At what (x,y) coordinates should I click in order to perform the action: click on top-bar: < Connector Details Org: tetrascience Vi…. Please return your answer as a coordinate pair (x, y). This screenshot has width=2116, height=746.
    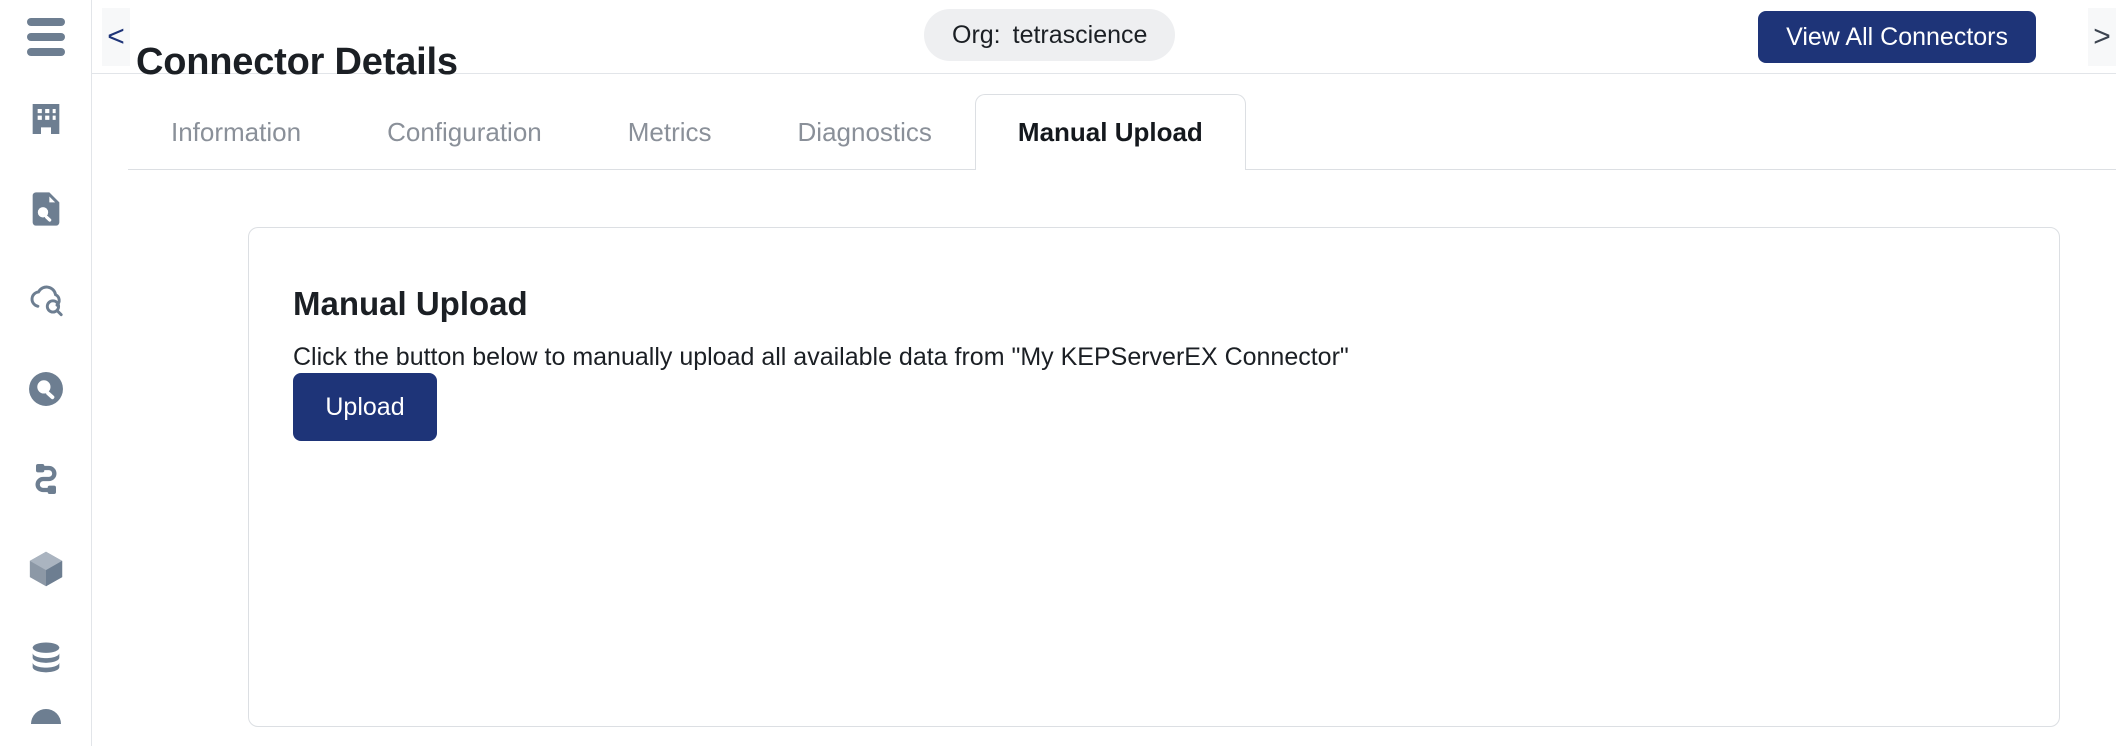
    Looking at the image, I should click on (1104, 41).